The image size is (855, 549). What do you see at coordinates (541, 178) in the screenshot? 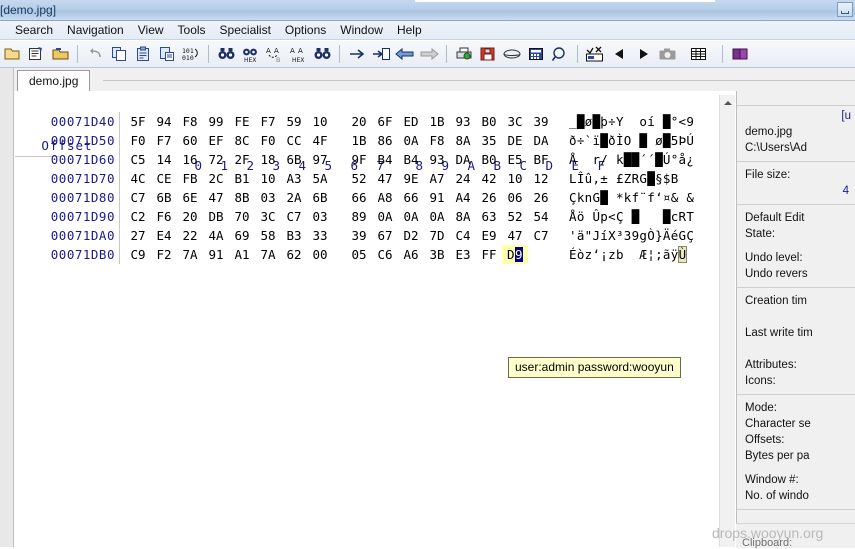
I see `hex-byte: 12` at bounding box center [541, 178].